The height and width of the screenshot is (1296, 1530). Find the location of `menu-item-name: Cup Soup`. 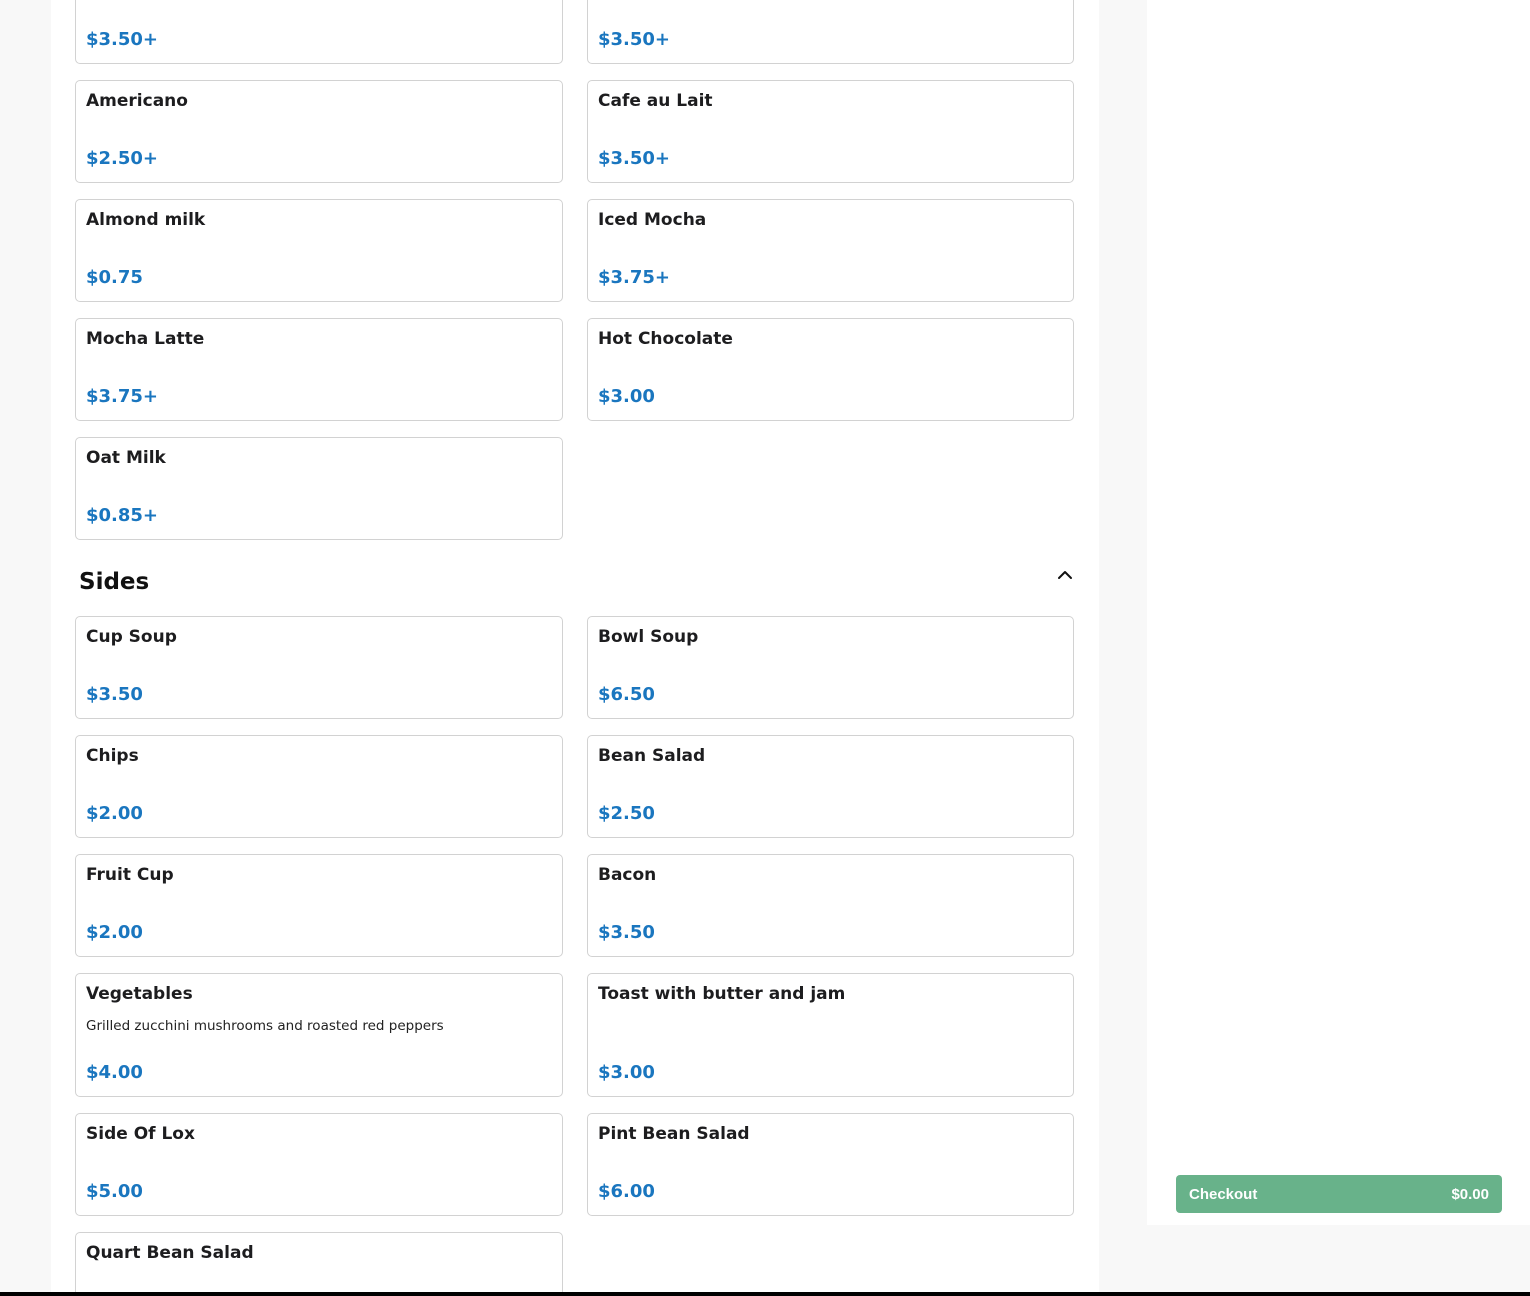

menu-item-name: Cup Soup is located at coordinates (131, 637).